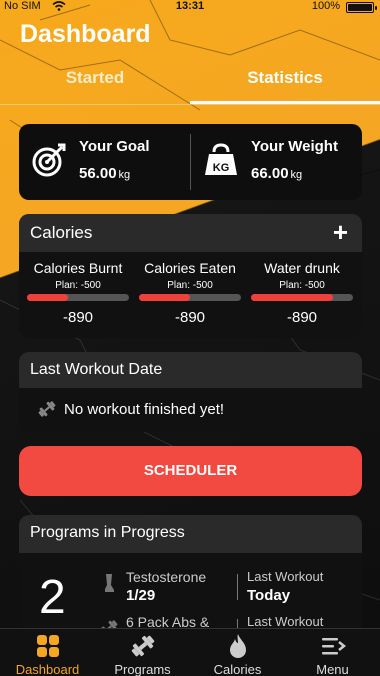 Image resolution: width=380 pixels, height=676 pixels. What do you see at coordinates (221, 168) in the screenshot?
I see `weight-icon-text: KG` at bounding box center [221, 168].